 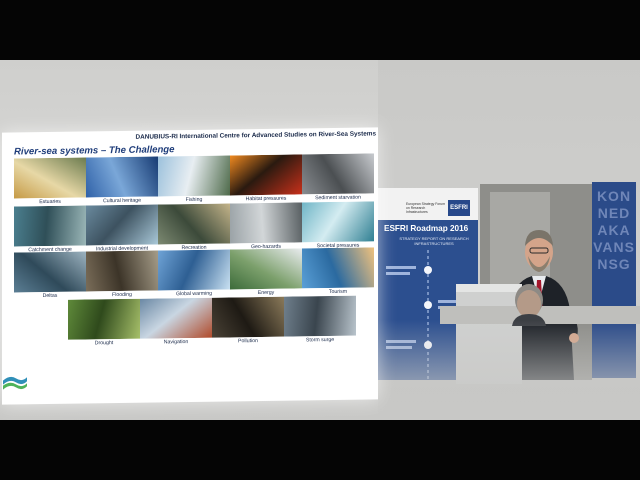 I want to click on tile-label: Global warming, so click(x=194, y=294).